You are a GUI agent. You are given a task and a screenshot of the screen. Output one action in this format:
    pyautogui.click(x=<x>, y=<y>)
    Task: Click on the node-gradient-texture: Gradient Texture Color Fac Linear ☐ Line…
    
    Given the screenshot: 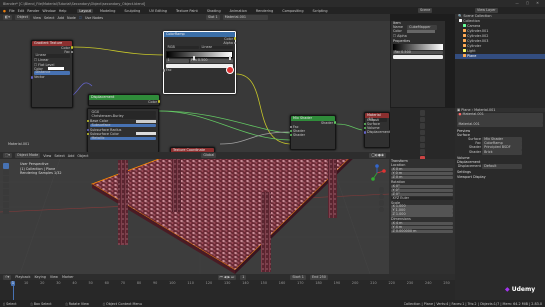 What is the action you would take?
    pyautogui.click(x=52, y=74)
    